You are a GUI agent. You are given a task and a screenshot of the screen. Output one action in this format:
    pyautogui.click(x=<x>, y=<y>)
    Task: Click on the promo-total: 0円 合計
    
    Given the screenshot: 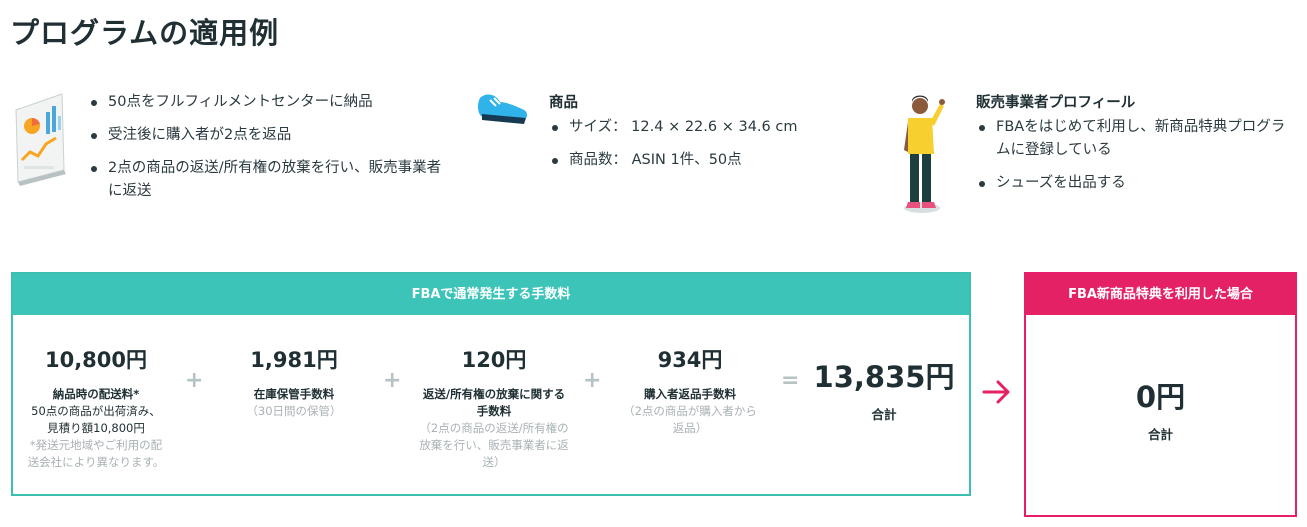 What is the action you would take?
    pyautogui.click(x=1160, y=408)
    